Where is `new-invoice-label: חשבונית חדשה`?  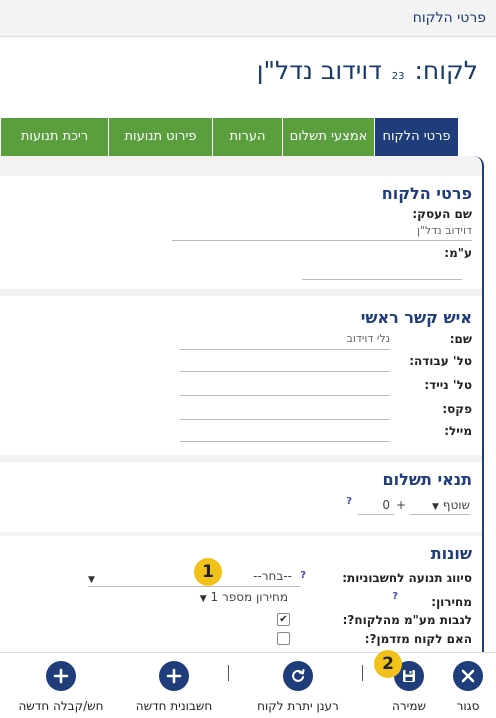 new-invoice-label: חשבונית חדשה is located at coordinates (174, 706).